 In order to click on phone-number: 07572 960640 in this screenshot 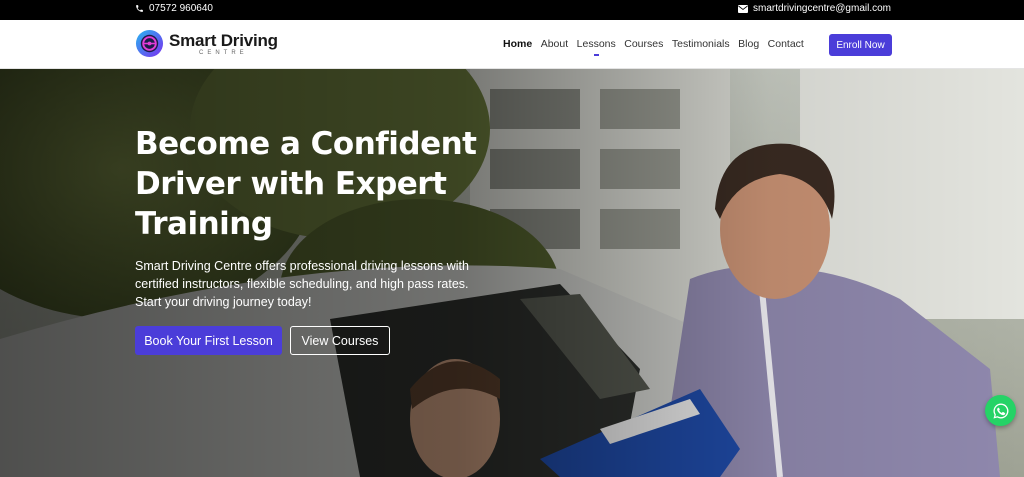, I will do `click(181, 8)`.